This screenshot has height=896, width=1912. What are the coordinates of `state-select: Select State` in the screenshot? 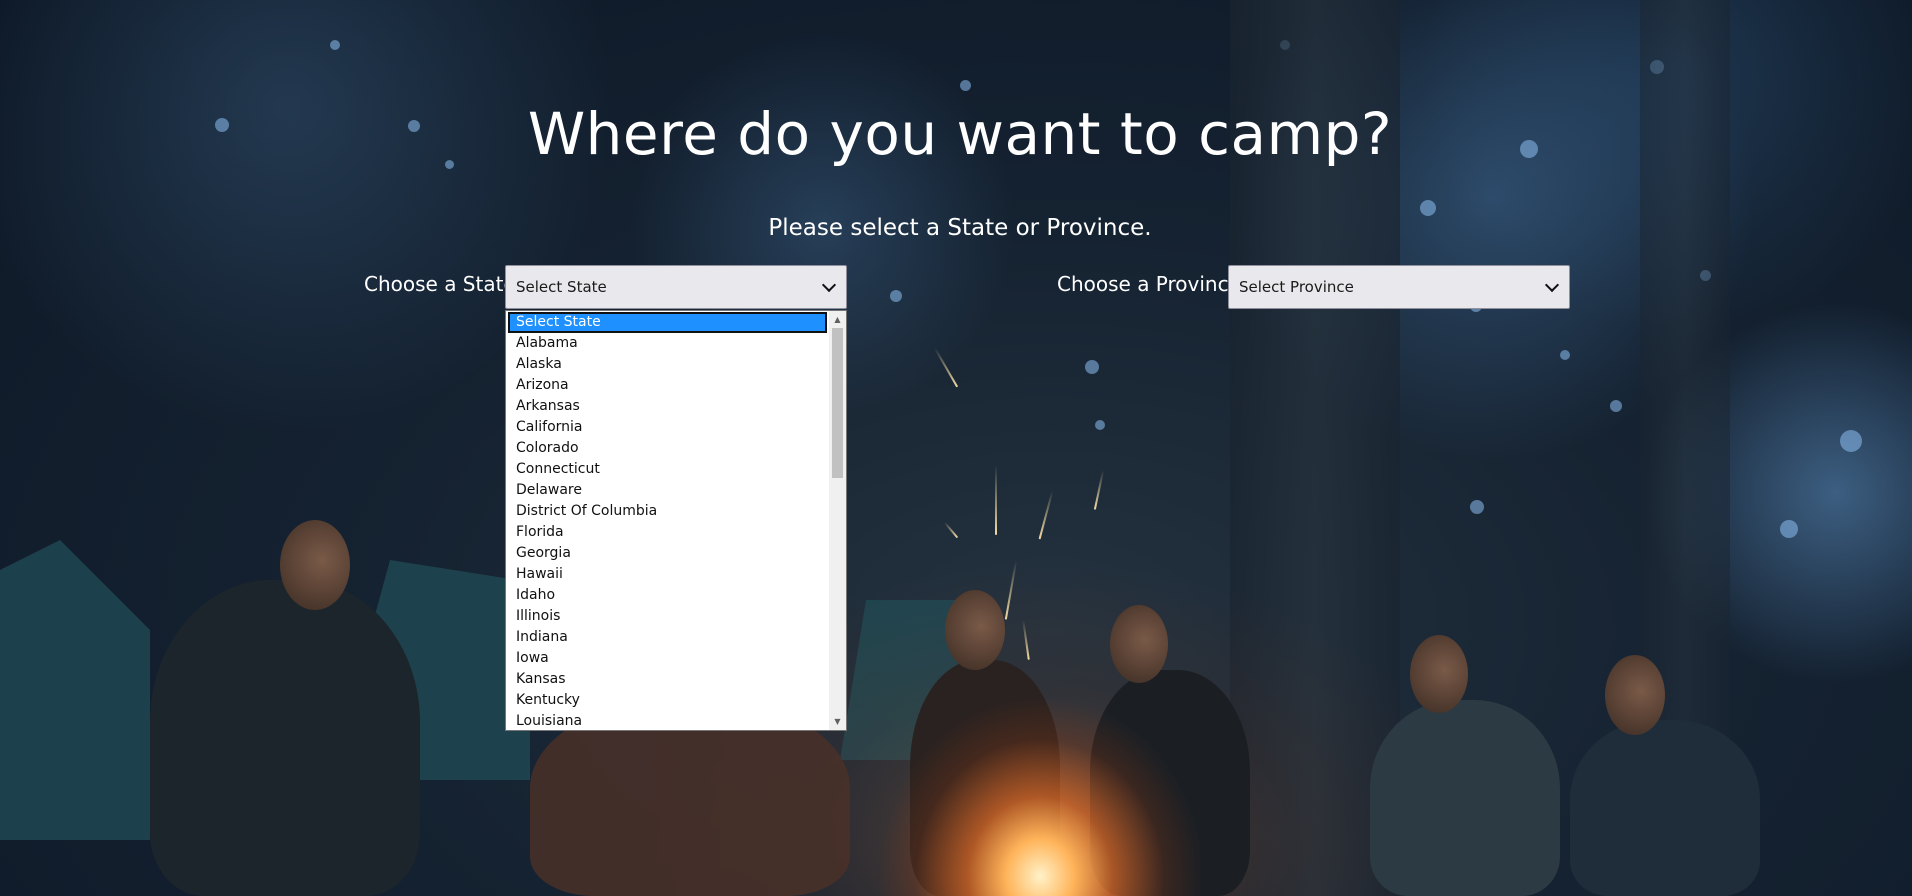 It's located at (676, 287).